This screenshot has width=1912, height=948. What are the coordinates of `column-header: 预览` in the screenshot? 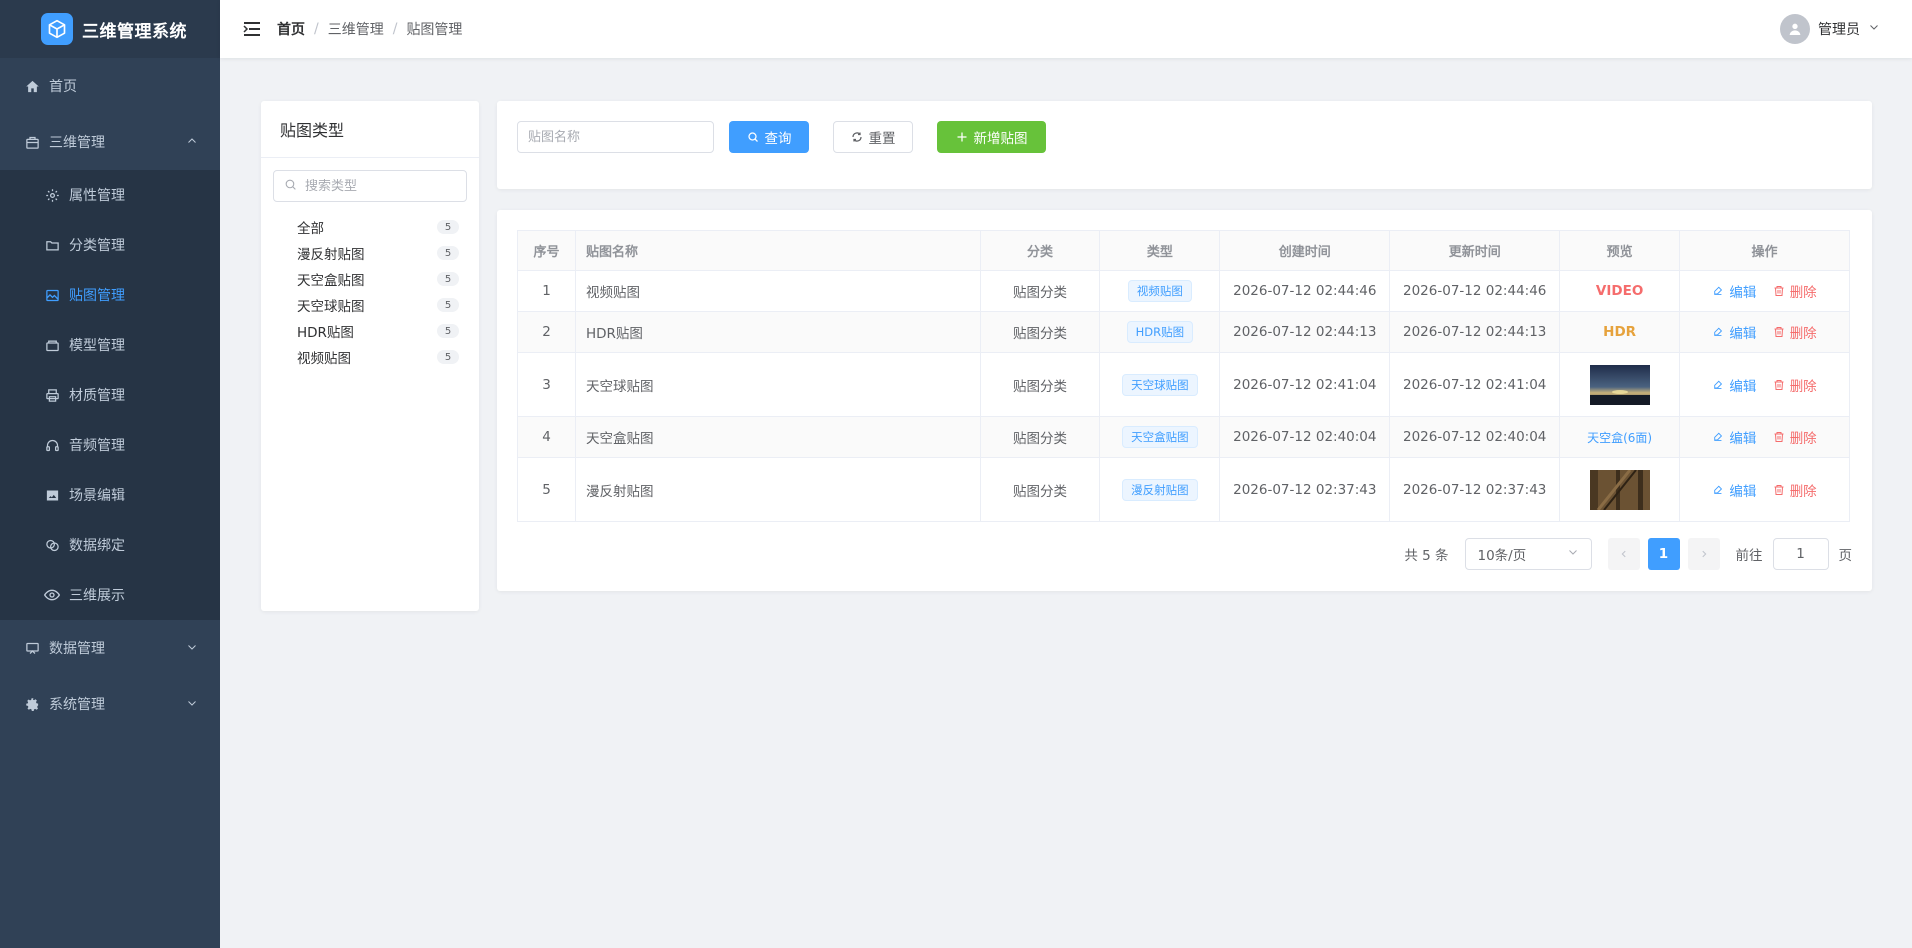 It's located at (1620, 250).